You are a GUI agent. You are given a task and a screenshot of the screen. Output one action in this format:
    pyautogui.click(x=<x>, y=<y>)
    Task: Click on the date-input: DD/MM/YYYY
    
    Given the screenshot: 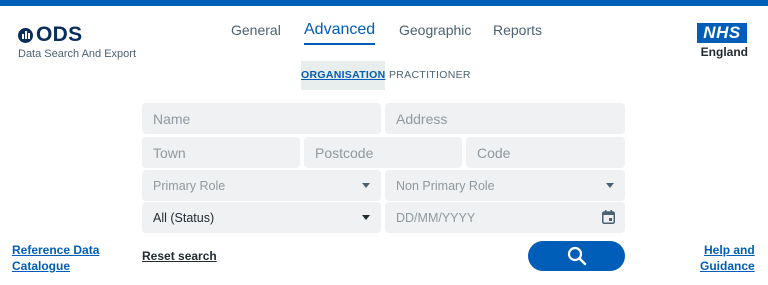 What is the action you would take?
    pyautogui.click(x=505, y=217)
    